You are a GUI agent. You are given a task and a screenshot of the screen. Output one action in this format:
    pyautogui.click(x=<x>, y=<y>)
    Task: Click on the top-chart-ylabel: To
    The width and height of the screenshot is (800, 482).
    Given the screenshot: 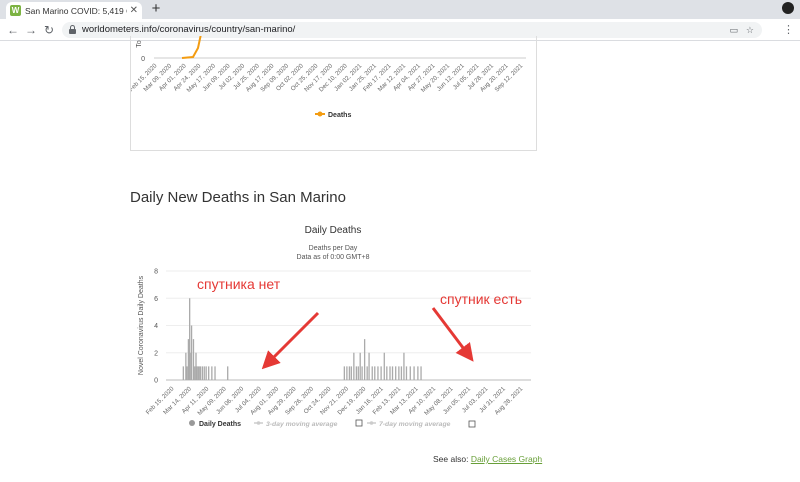 What is the action you would take?
    pyautogui.click(x=139, y=44)
    